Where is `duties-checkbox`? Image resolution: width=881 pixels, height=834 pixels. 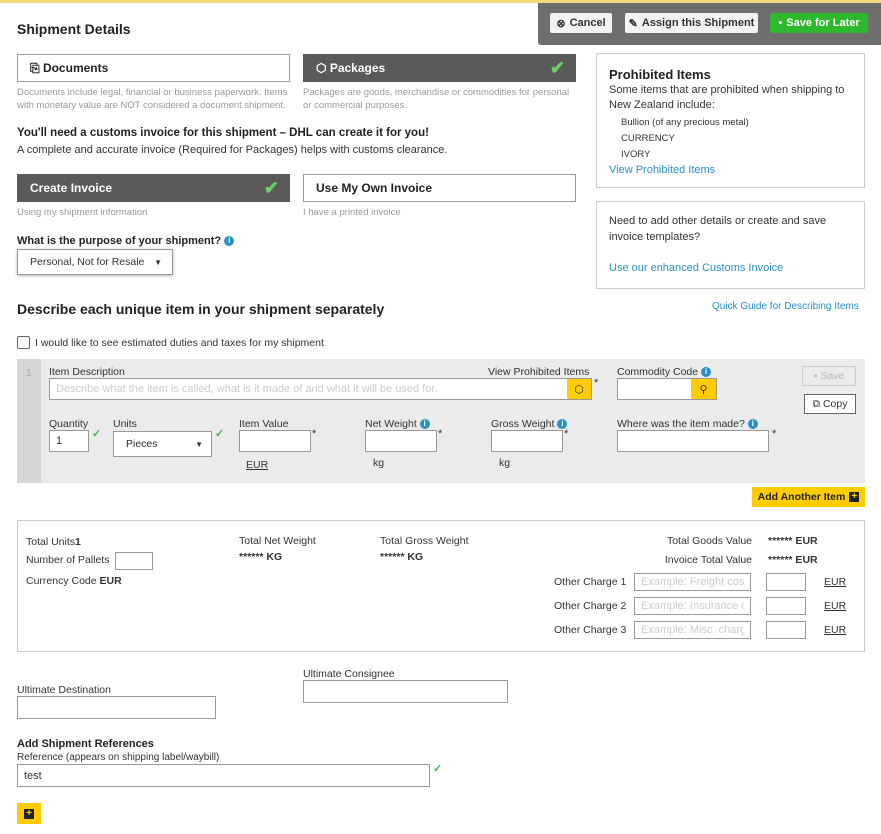
duties-checkbox is located at coordinates (23, 342).